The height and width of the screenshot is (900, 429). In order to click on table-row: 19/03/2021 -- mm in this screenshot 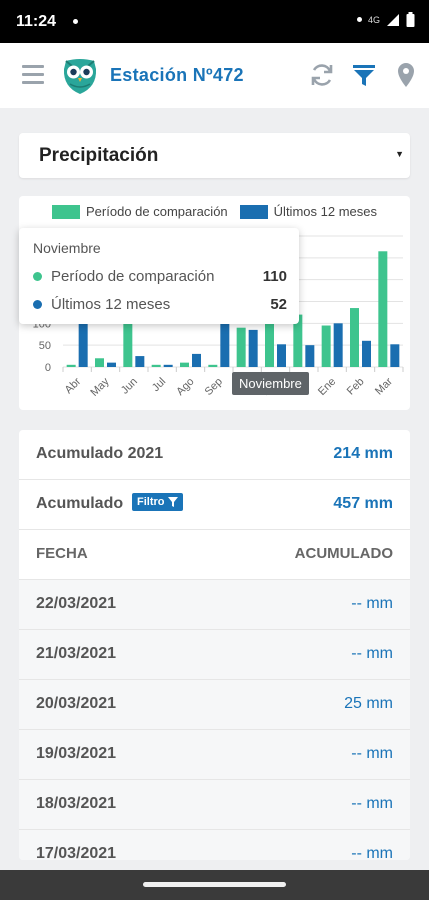, I will do `click(214, 755)`.